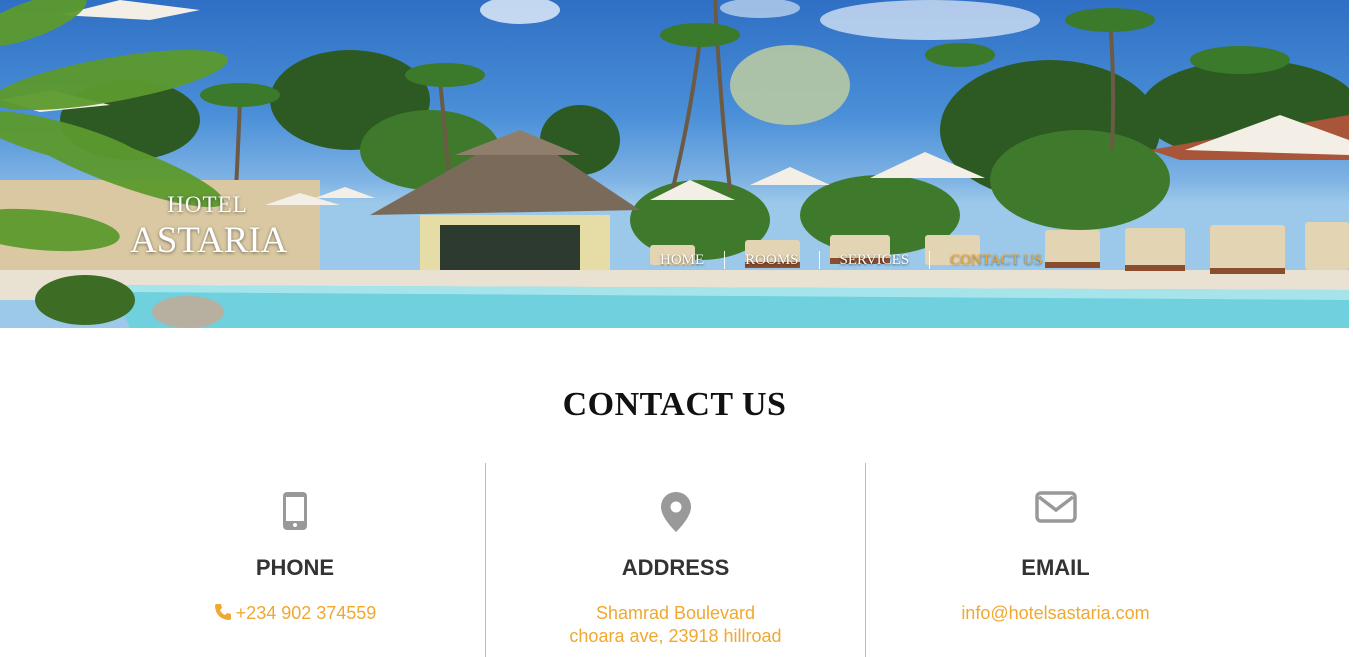  What do you see at coordinates (674, 404) in the screenshot?
I see `contact-section-title: CONTACT US` at bounding box center [674, 404].